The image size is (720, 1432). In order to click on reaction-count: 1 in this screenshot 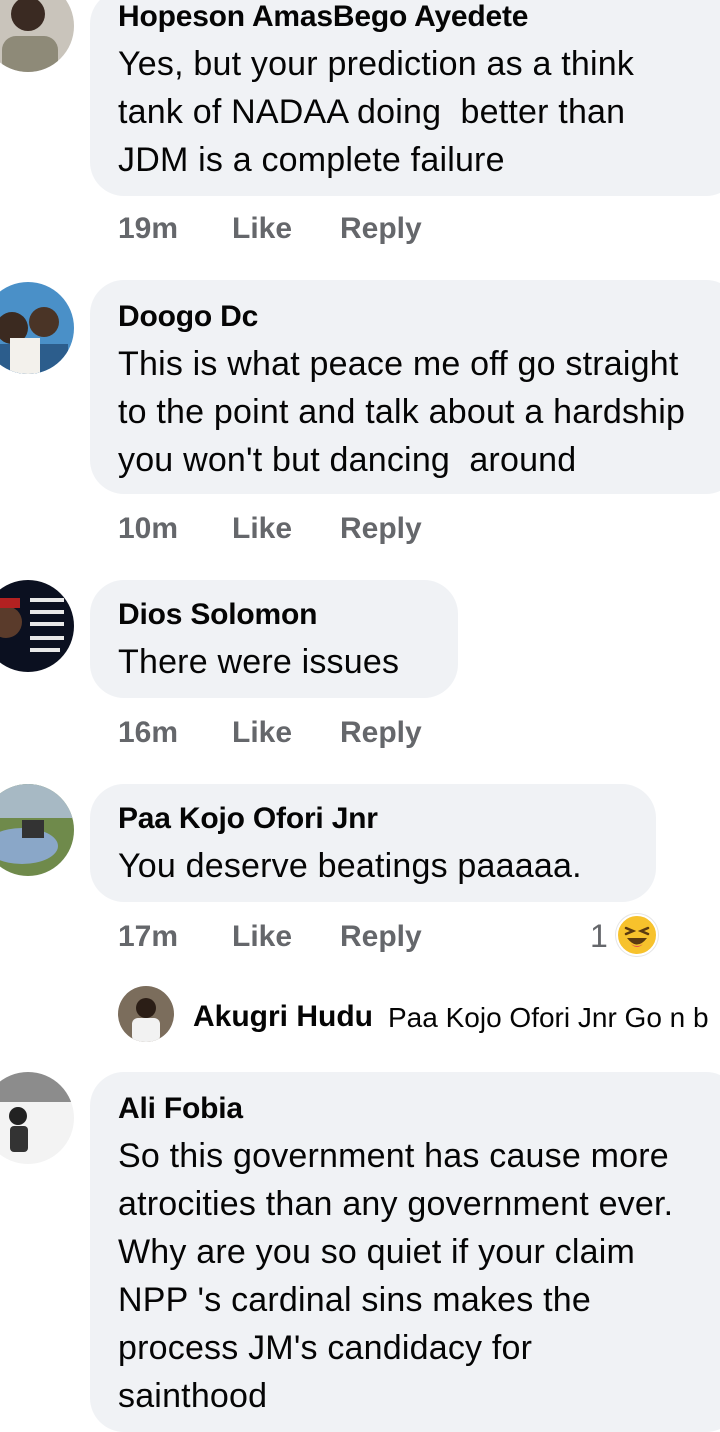, I will do `click(599, 936)`.